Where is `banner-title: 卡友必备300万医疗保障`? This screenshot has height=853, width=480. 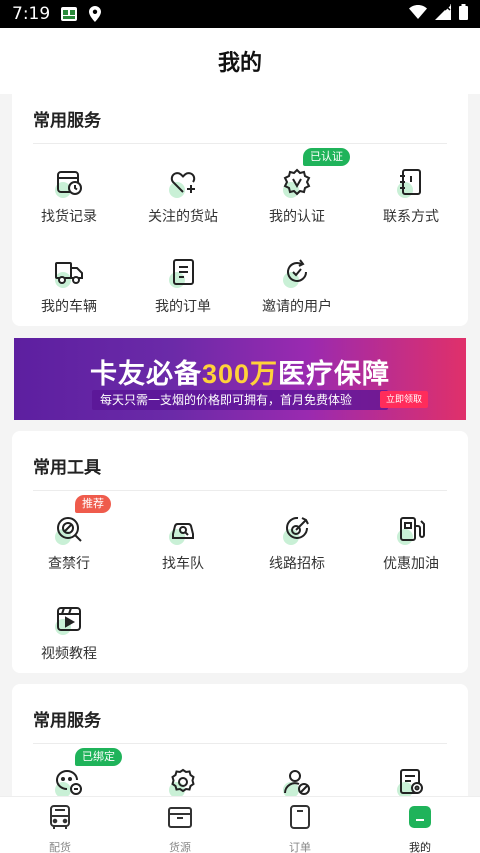 banner-title: 卡友必备300万医疗保障 is located at coordinates (240, 371).